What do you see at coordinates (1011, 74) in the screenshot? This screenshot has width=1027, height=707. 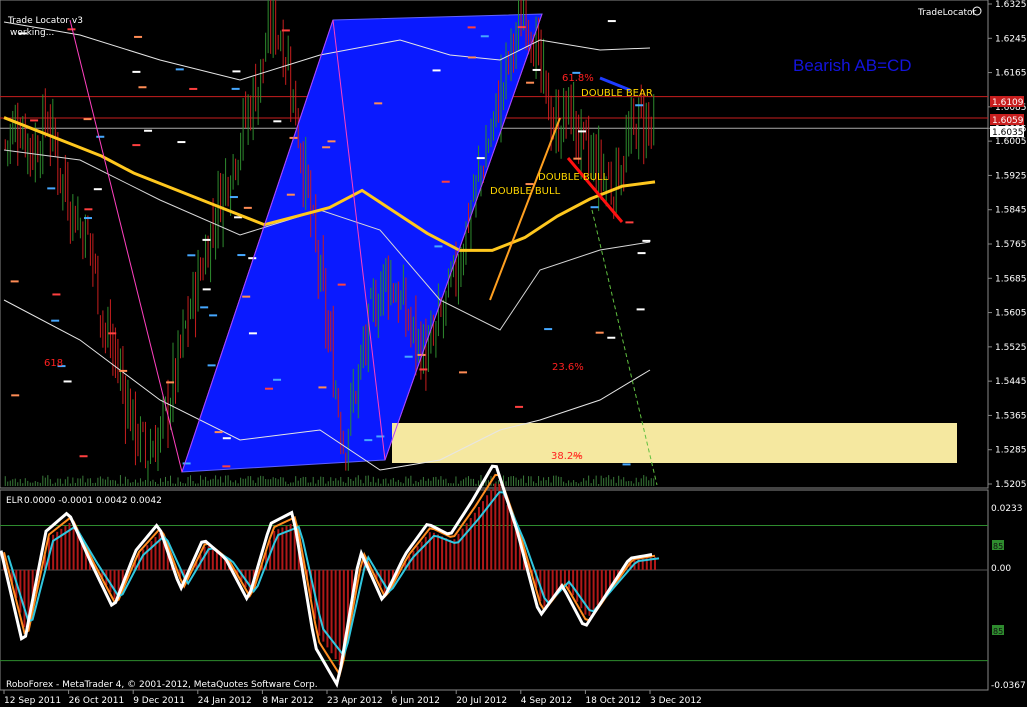 I see `price-tick-label: 1.6165` at bounding box center [1011, 74].